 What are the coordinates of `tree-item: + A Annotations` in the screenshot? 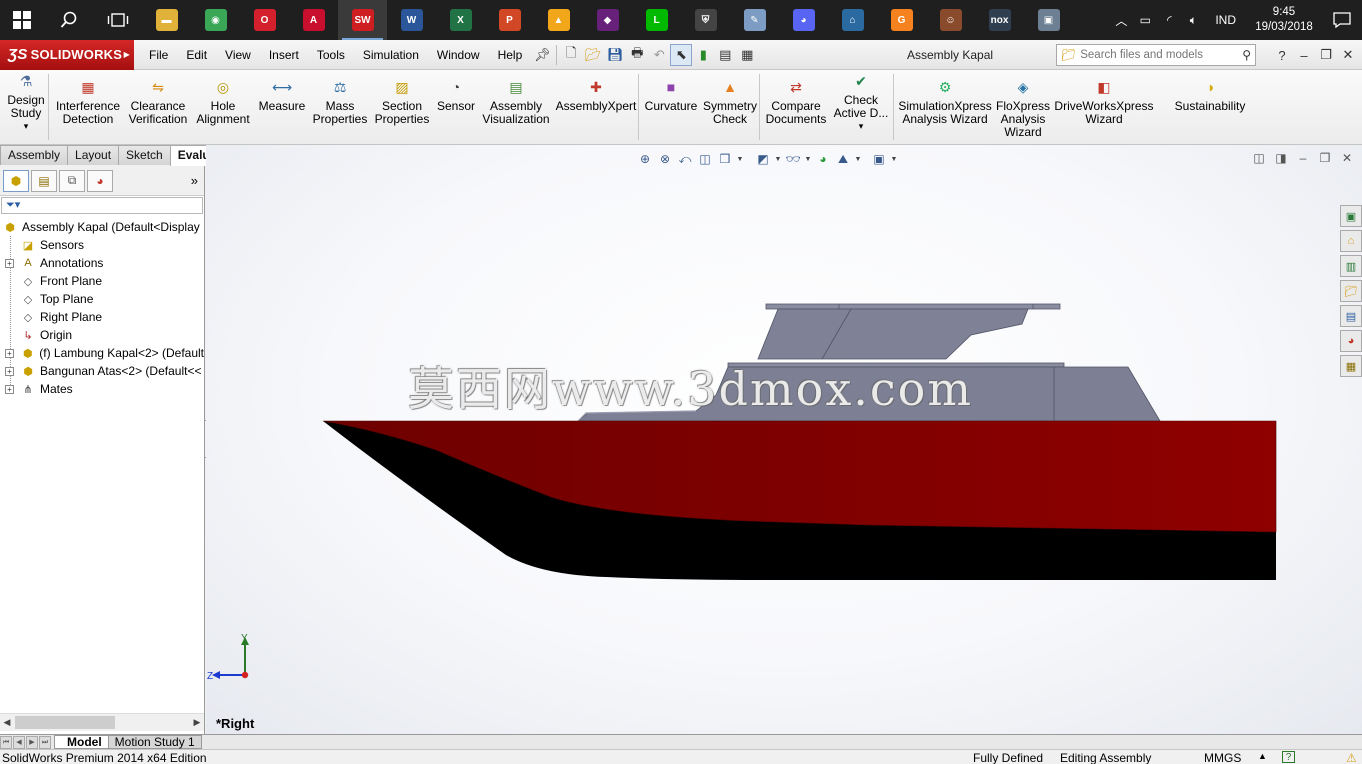 It's located at (102, 263).